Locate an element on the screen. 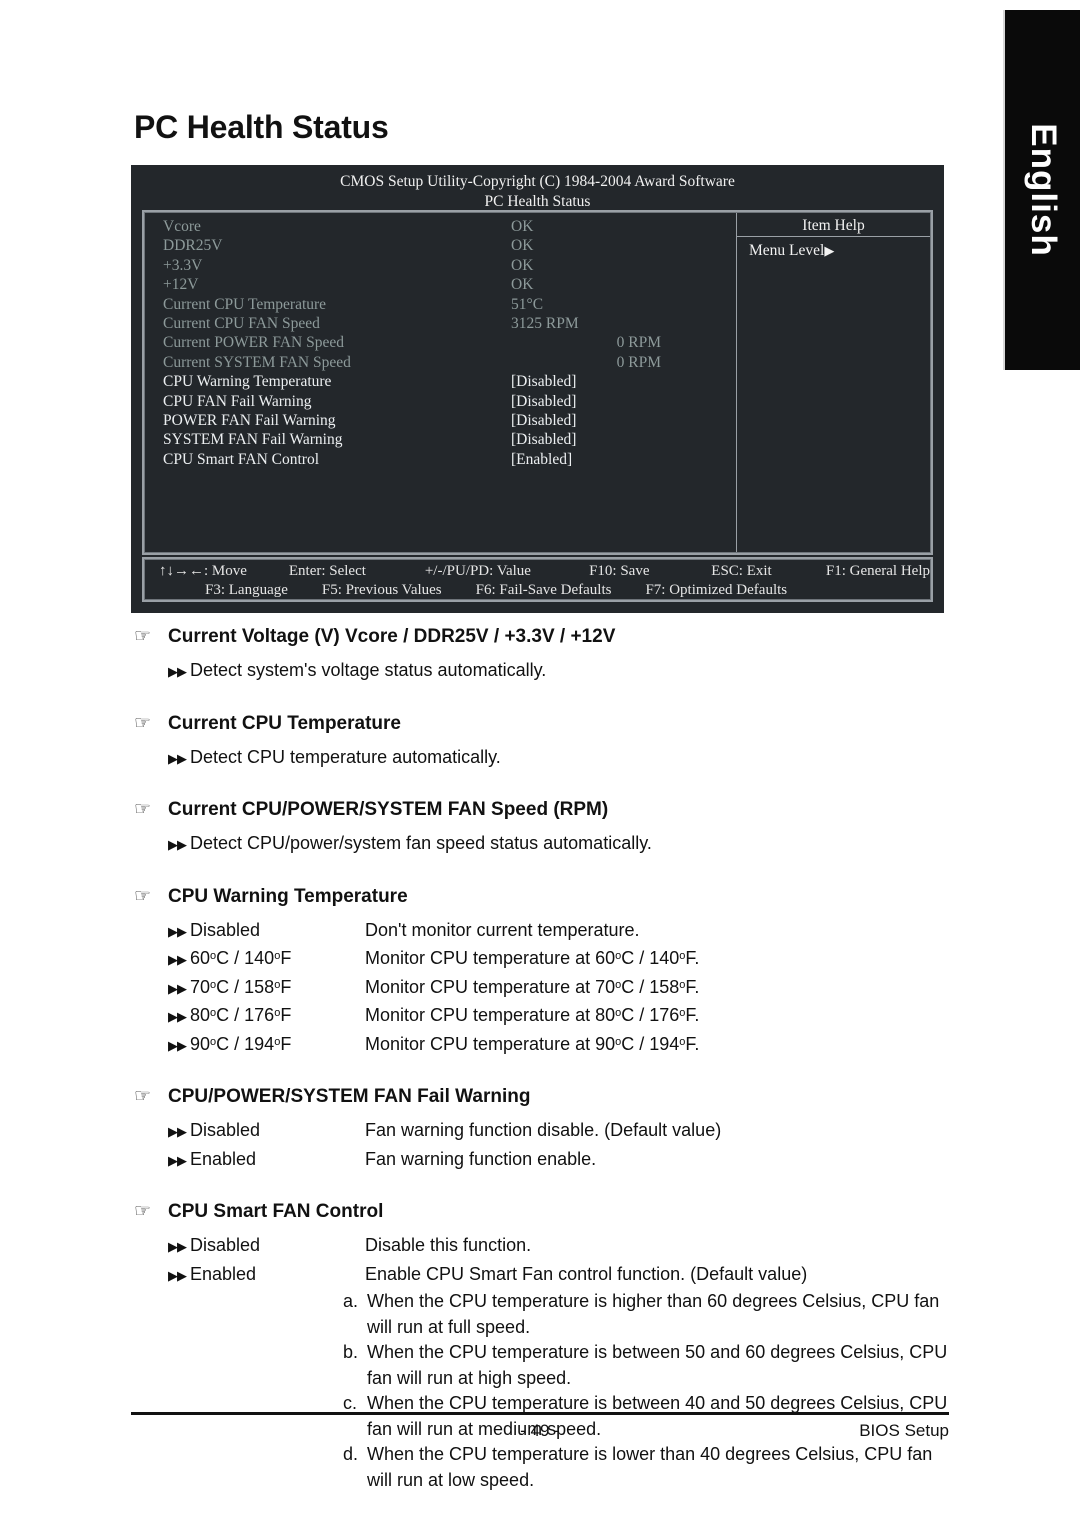 Image resolution: width=1080 pixels, height=1529 pixels. bios-key-hint: Enter: Select is located at coordinates (327, 571).